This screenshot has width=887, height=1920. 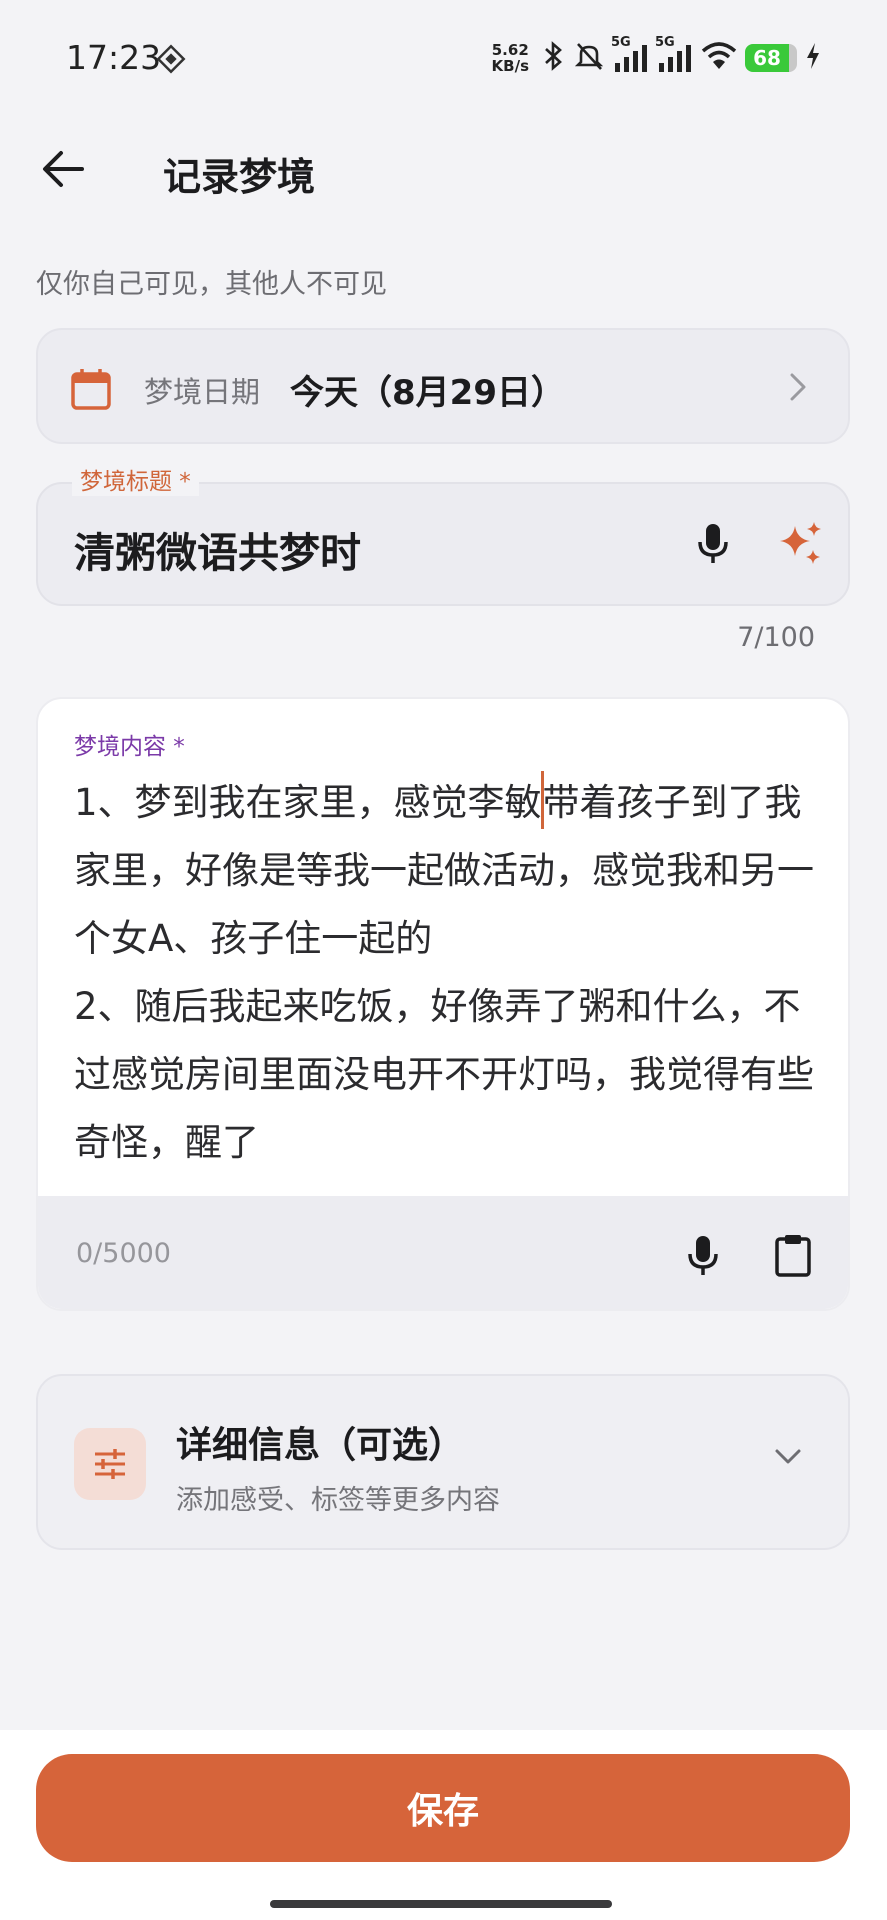 I want to click on chevron-down-icon, so click(x=788, y=1459).